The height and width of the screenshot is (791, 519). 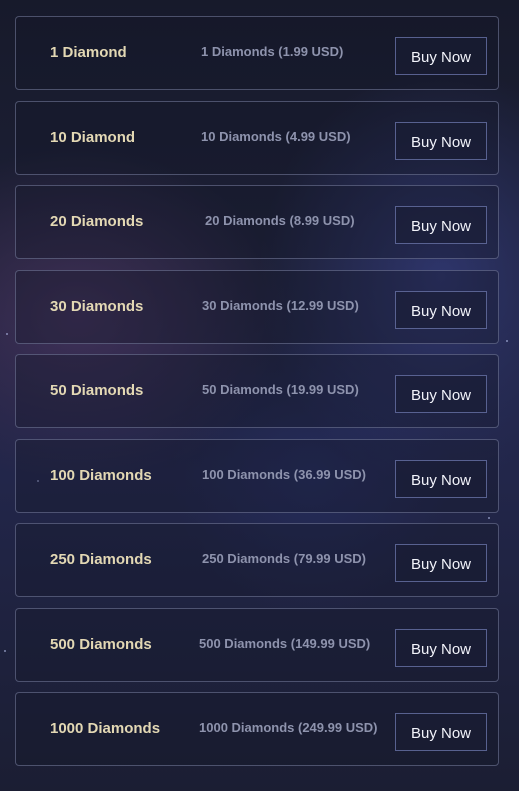 I want to click on package-name: 30 Diamonds, so click(x=97, y=306).